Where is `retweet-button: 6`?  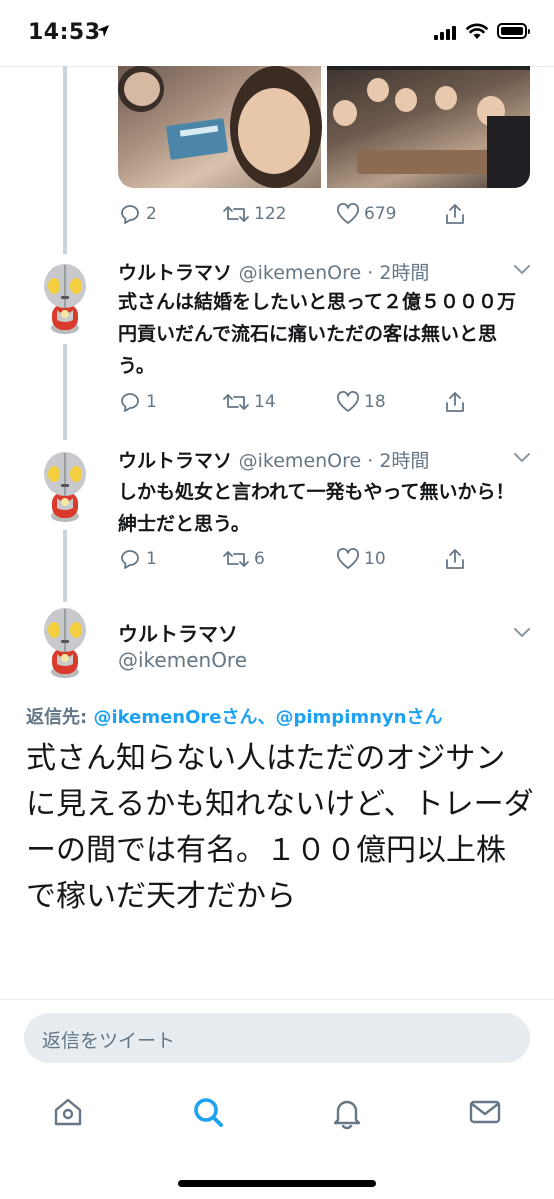 retweet-button: 6 is located at coordinates (243, 559).